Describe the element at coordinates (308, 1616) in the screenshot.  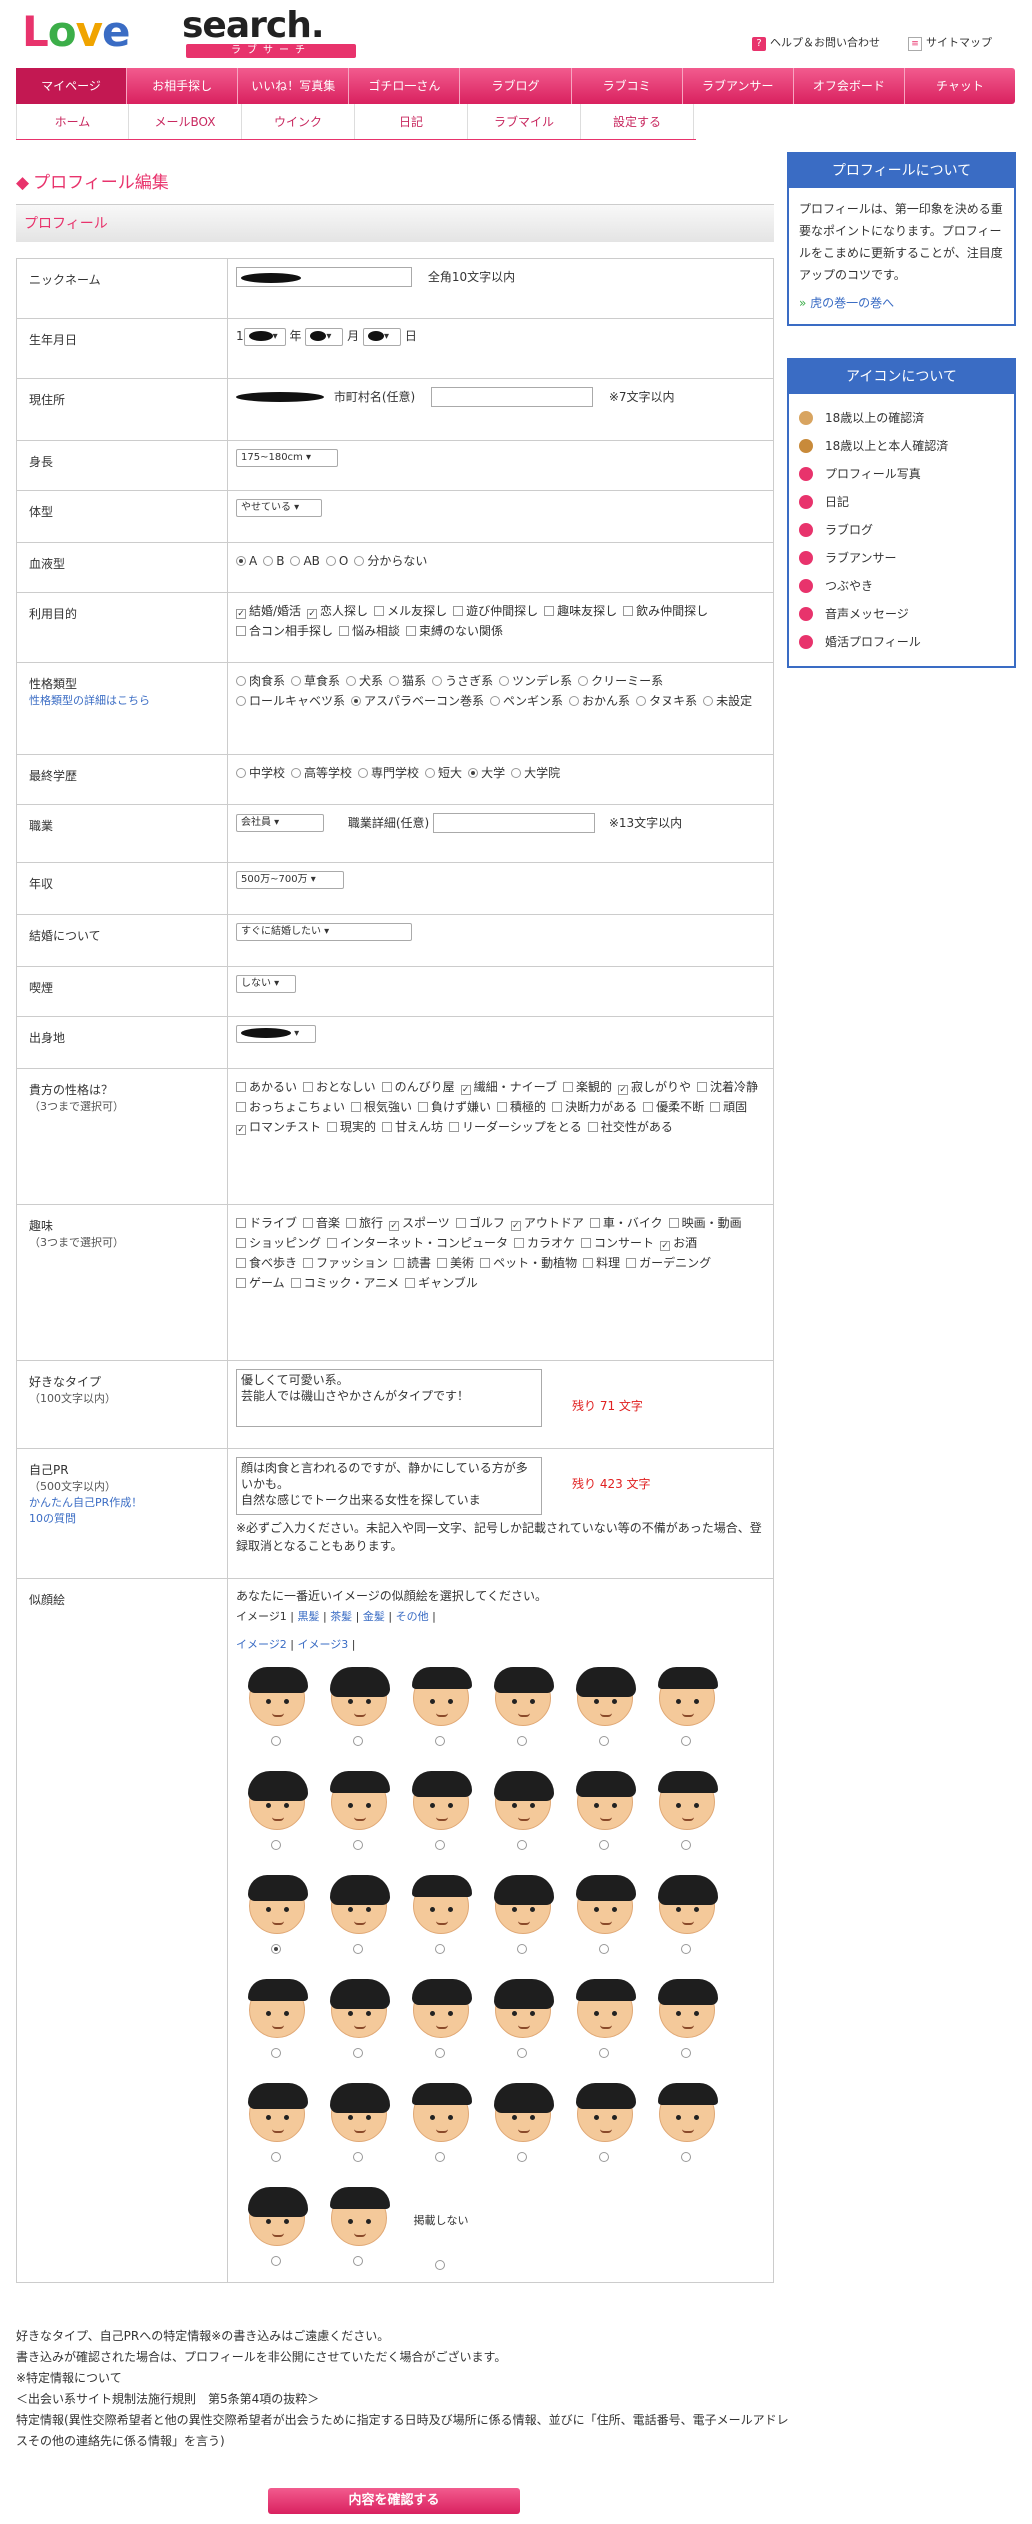
I see `avatar-tab-black: 黒髪` at that location.